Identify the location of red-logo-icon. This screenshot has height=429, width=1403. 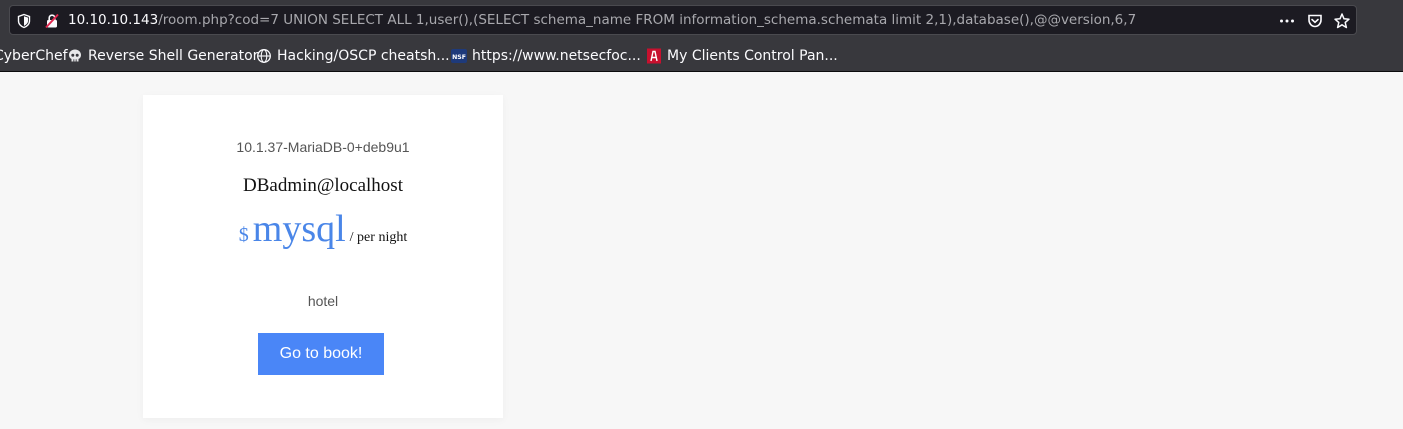
(654, 56).